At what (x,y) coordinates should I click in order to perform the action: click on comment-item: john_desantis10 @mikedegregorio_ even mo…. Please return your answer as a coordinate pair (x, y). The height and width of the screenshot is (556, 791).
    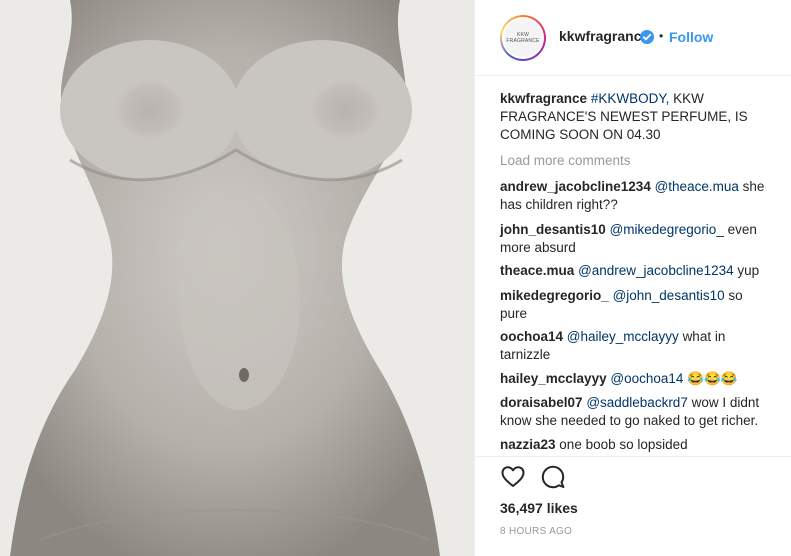
    Looking at the image, I should click on (636, 239).